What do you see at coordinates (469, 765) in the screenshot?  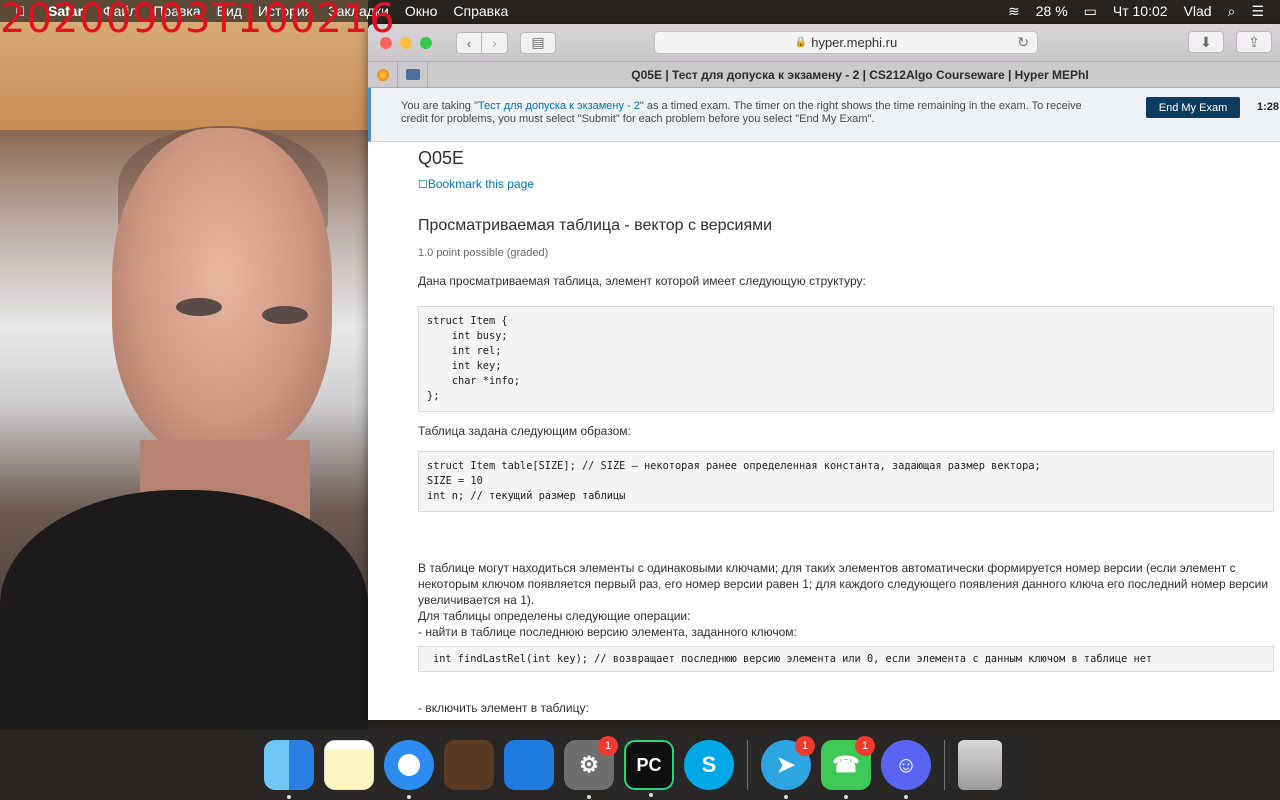 I see `dock-garageband-icon` at bounding box center [469, 765].